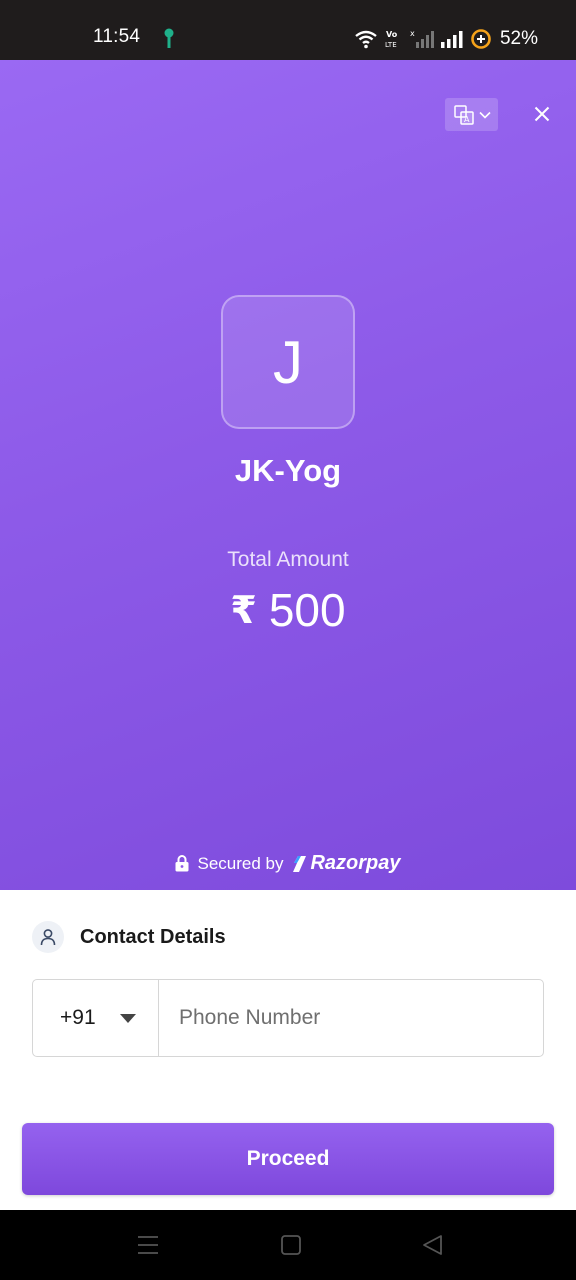 The image size is (576, 1280). Describe the element at coordinates (78, 1017) in the screenshot. I see `country-code-value: +91` at that location.